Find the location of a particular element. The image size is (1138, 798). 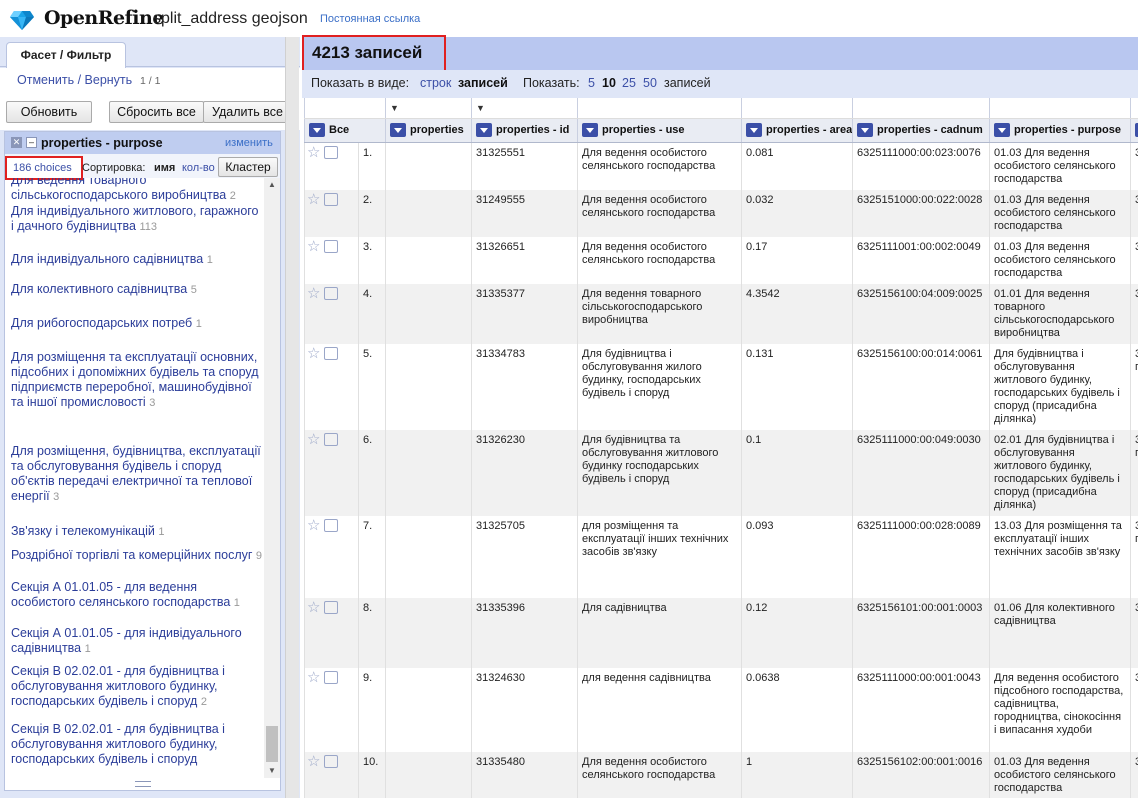

facet-choice: Для рибогосподарських потреб 1 is located at coordinates (137, 324).